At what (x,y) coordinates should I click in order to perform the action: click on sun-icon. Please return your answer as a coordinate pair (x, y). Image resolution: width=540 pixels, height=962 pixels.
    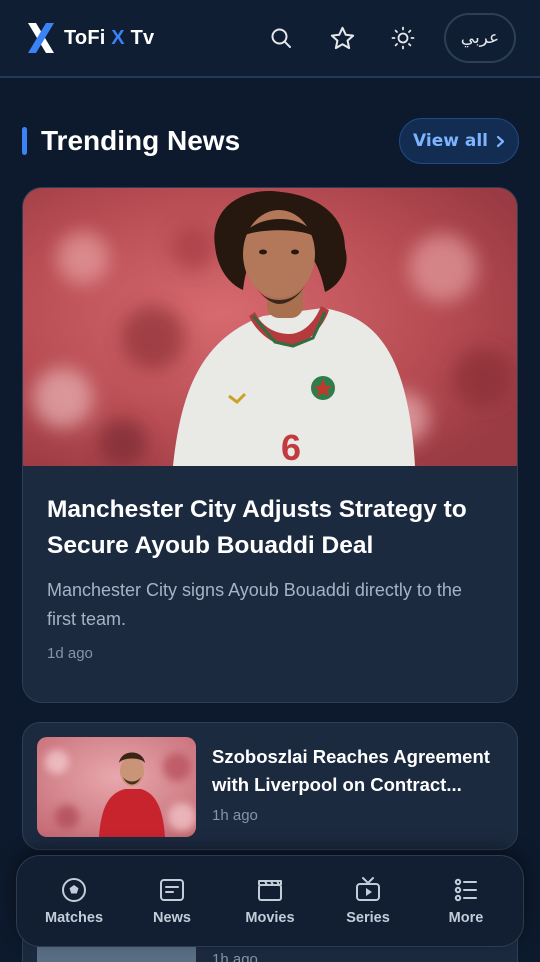
    Looking at the image, I should click on (403, 38).